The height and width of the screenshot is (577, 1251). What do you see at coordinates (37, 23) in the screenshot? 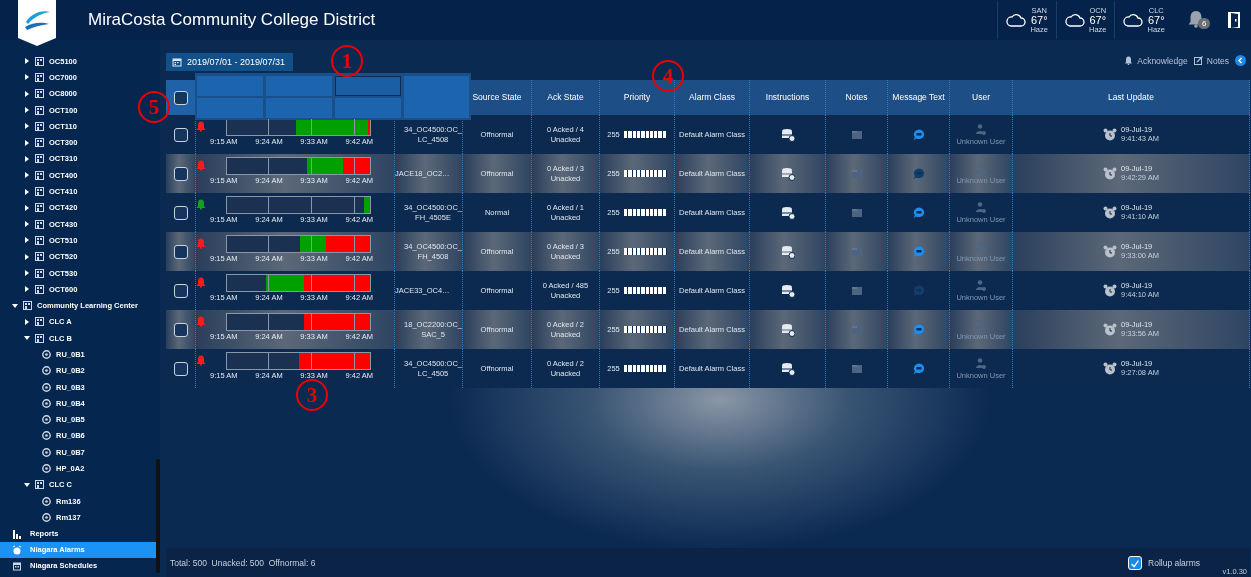
I see `logo` at bounding box center [37, 23].